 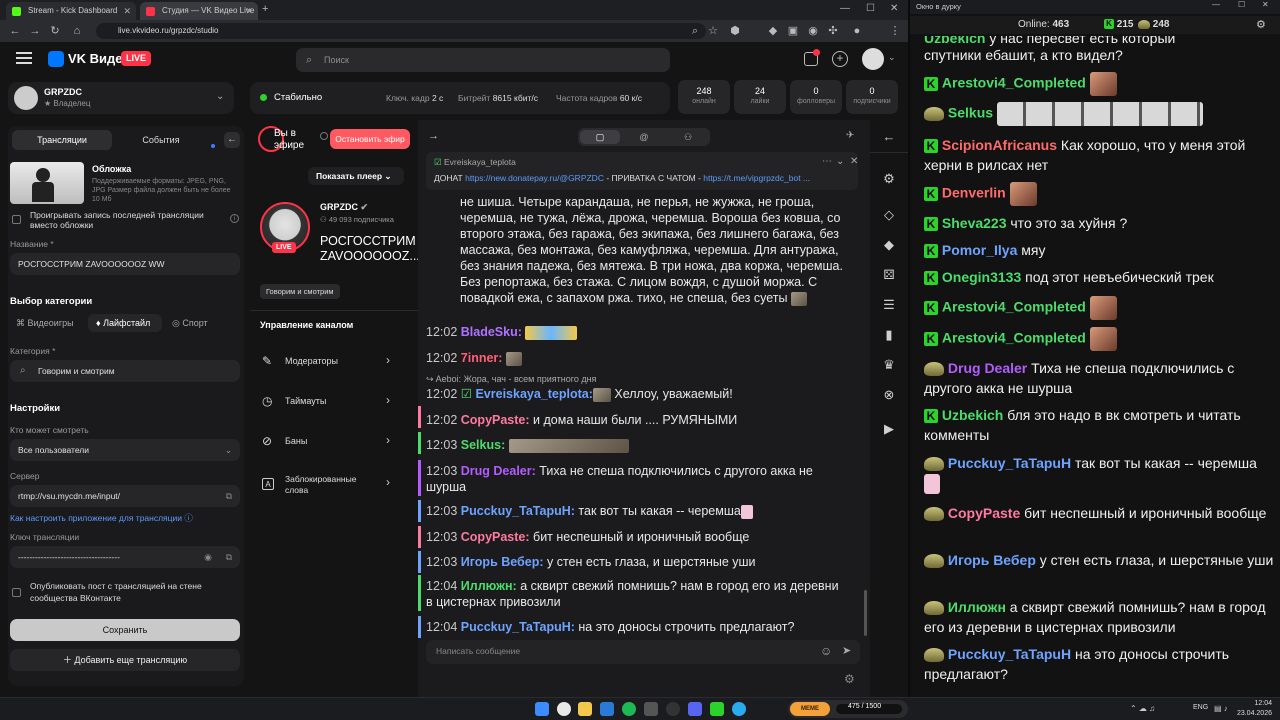 What do you see at coordinates (190, 323) in the screenshot?
I see `cat-tab-sport: ◎ Спорт` at bounding box center [190, 323].